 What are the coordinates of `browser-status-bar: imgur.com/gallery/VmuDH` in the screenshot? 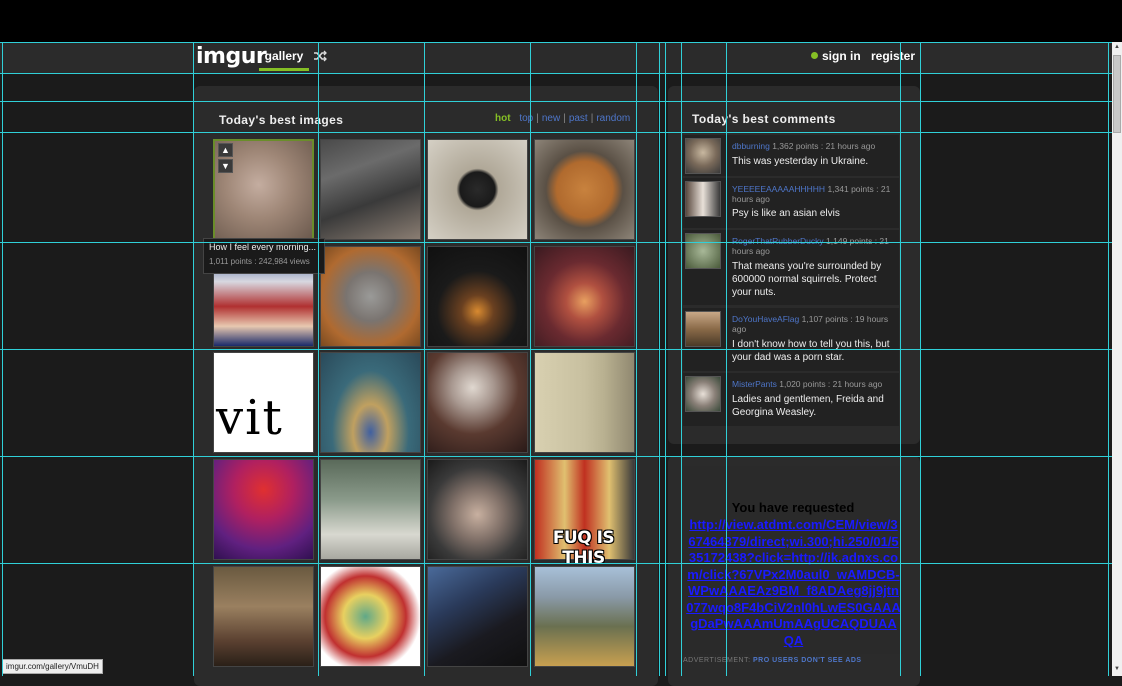 It's located at (52, 666).